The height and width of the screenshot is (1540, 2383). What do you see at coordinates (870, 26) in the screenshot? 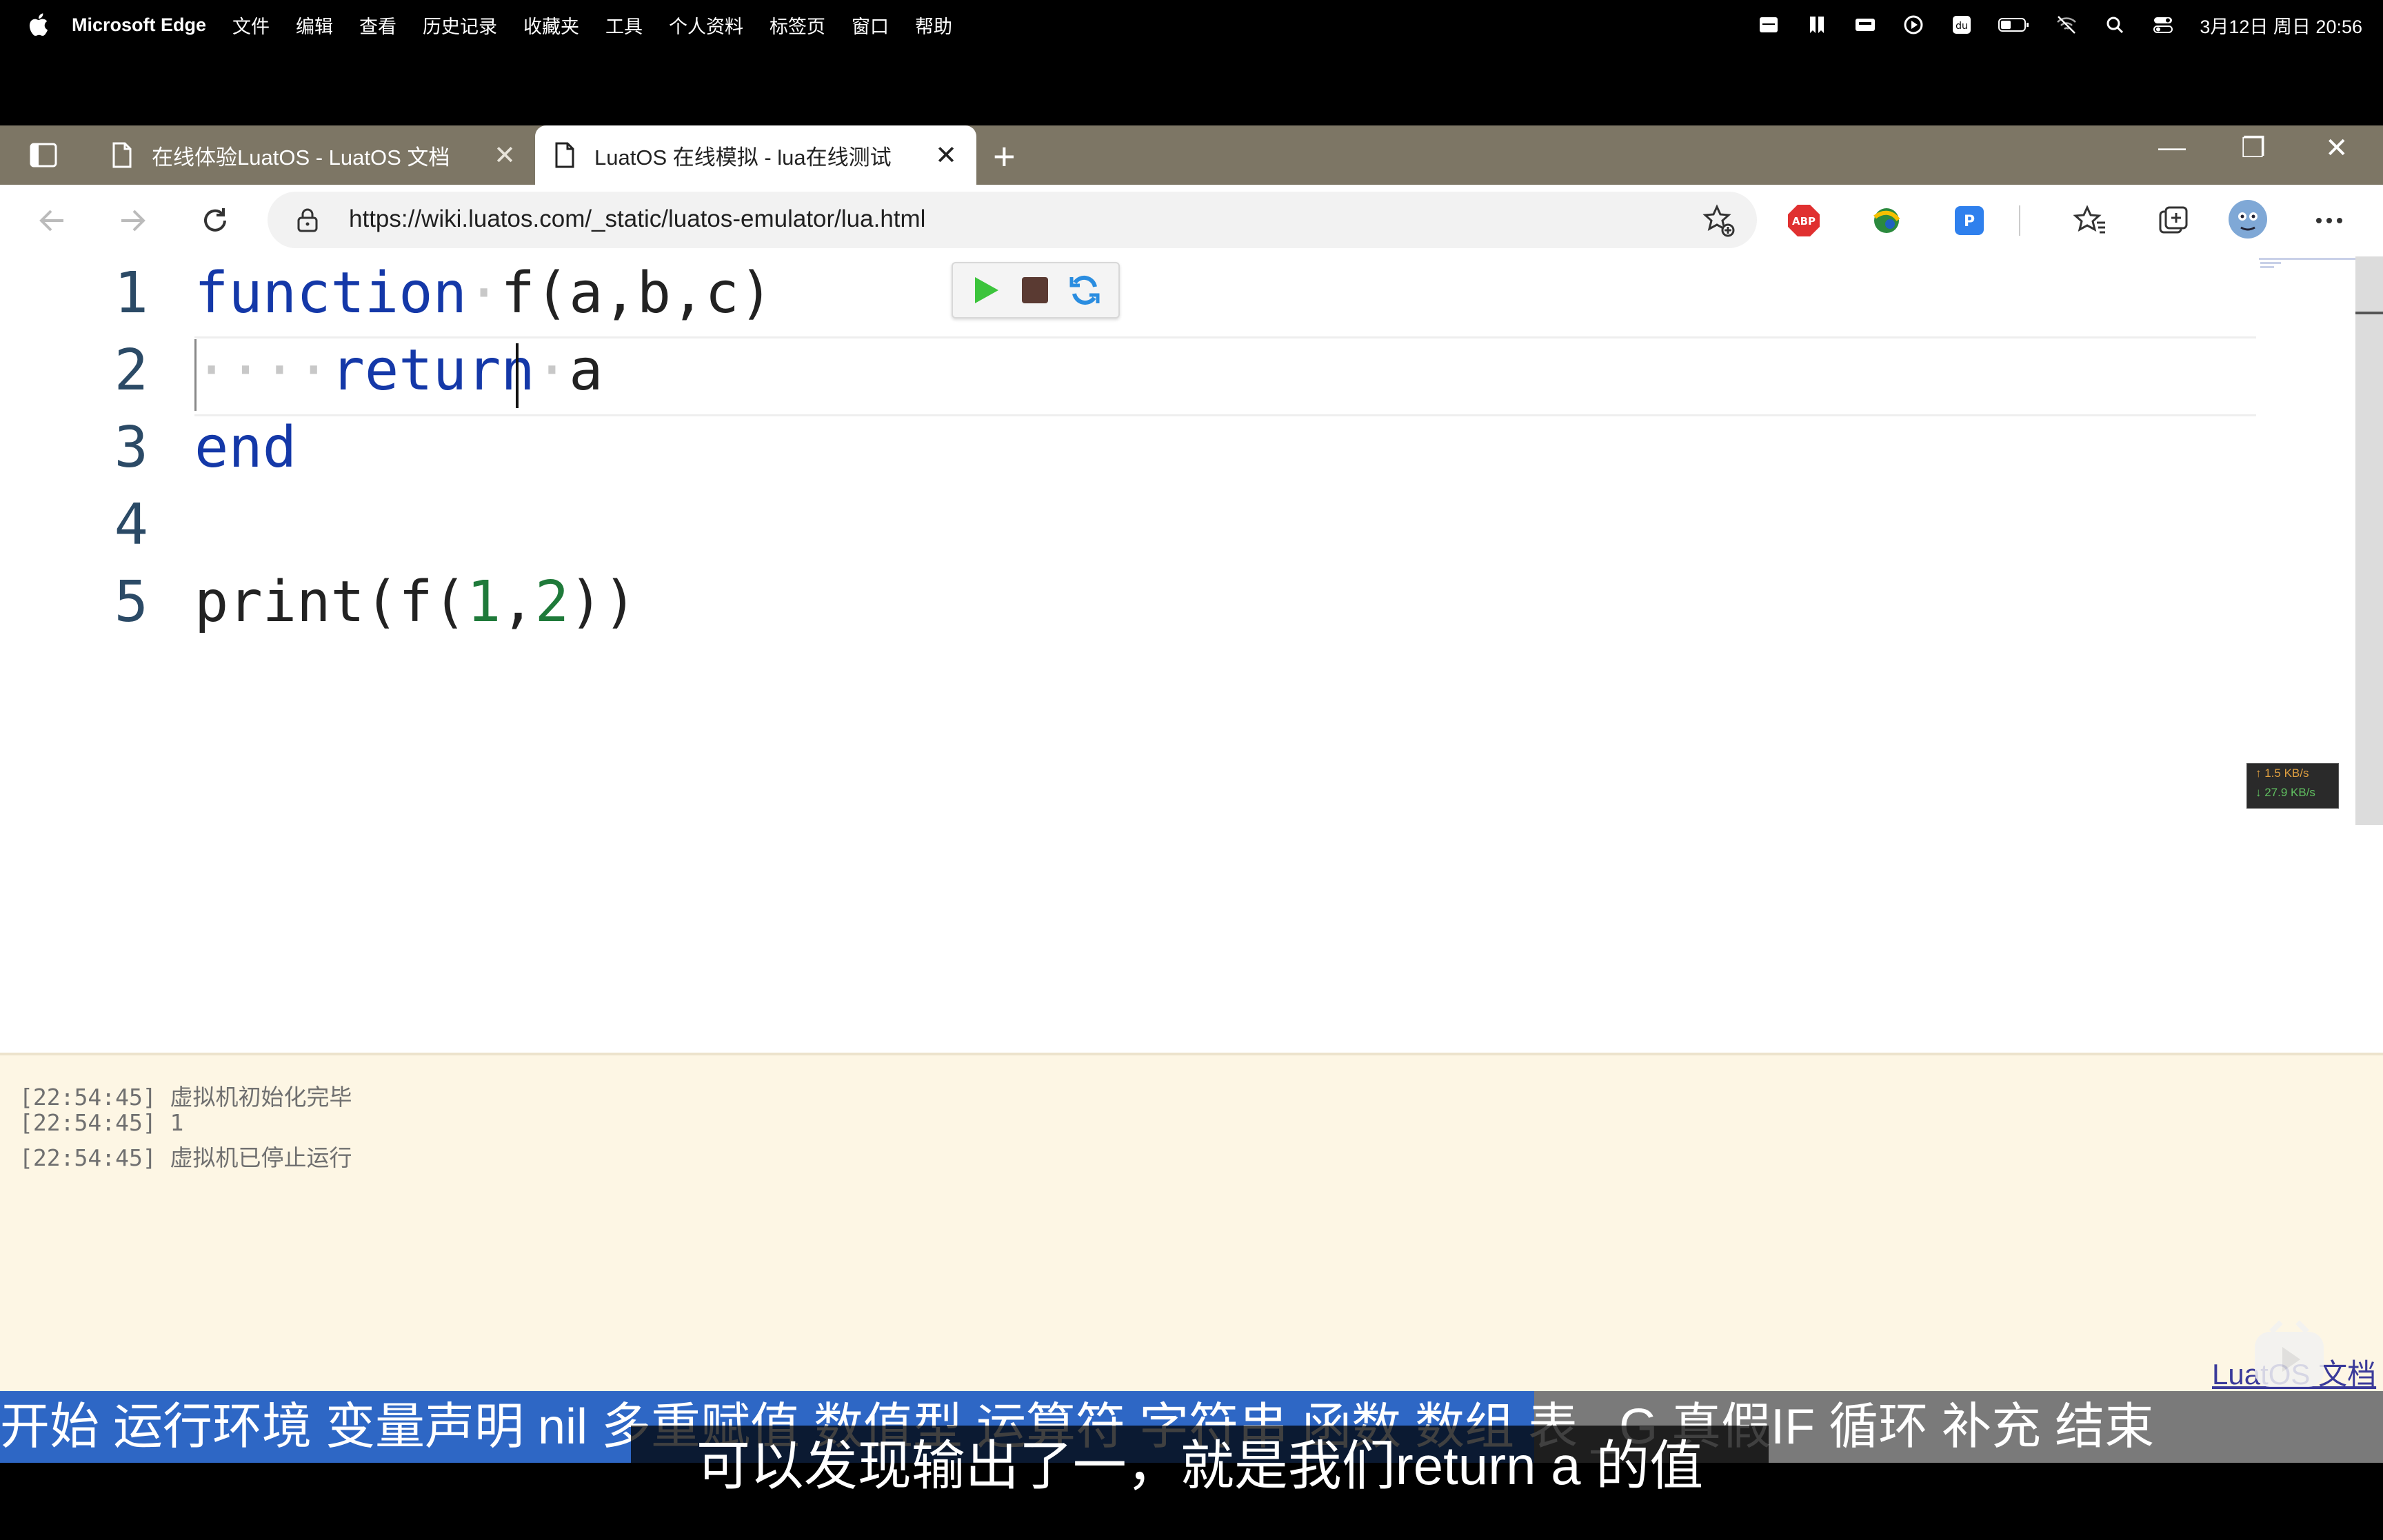
I see `menu-window: 窗口` at bounding box center [870, 26].